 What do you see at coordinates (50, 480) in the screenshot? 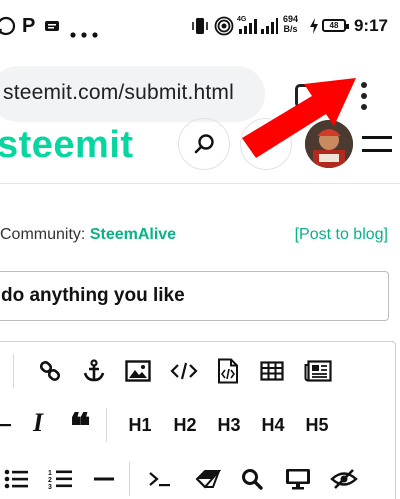
I see `svg-text: 2` at bounding box center [50, 480].